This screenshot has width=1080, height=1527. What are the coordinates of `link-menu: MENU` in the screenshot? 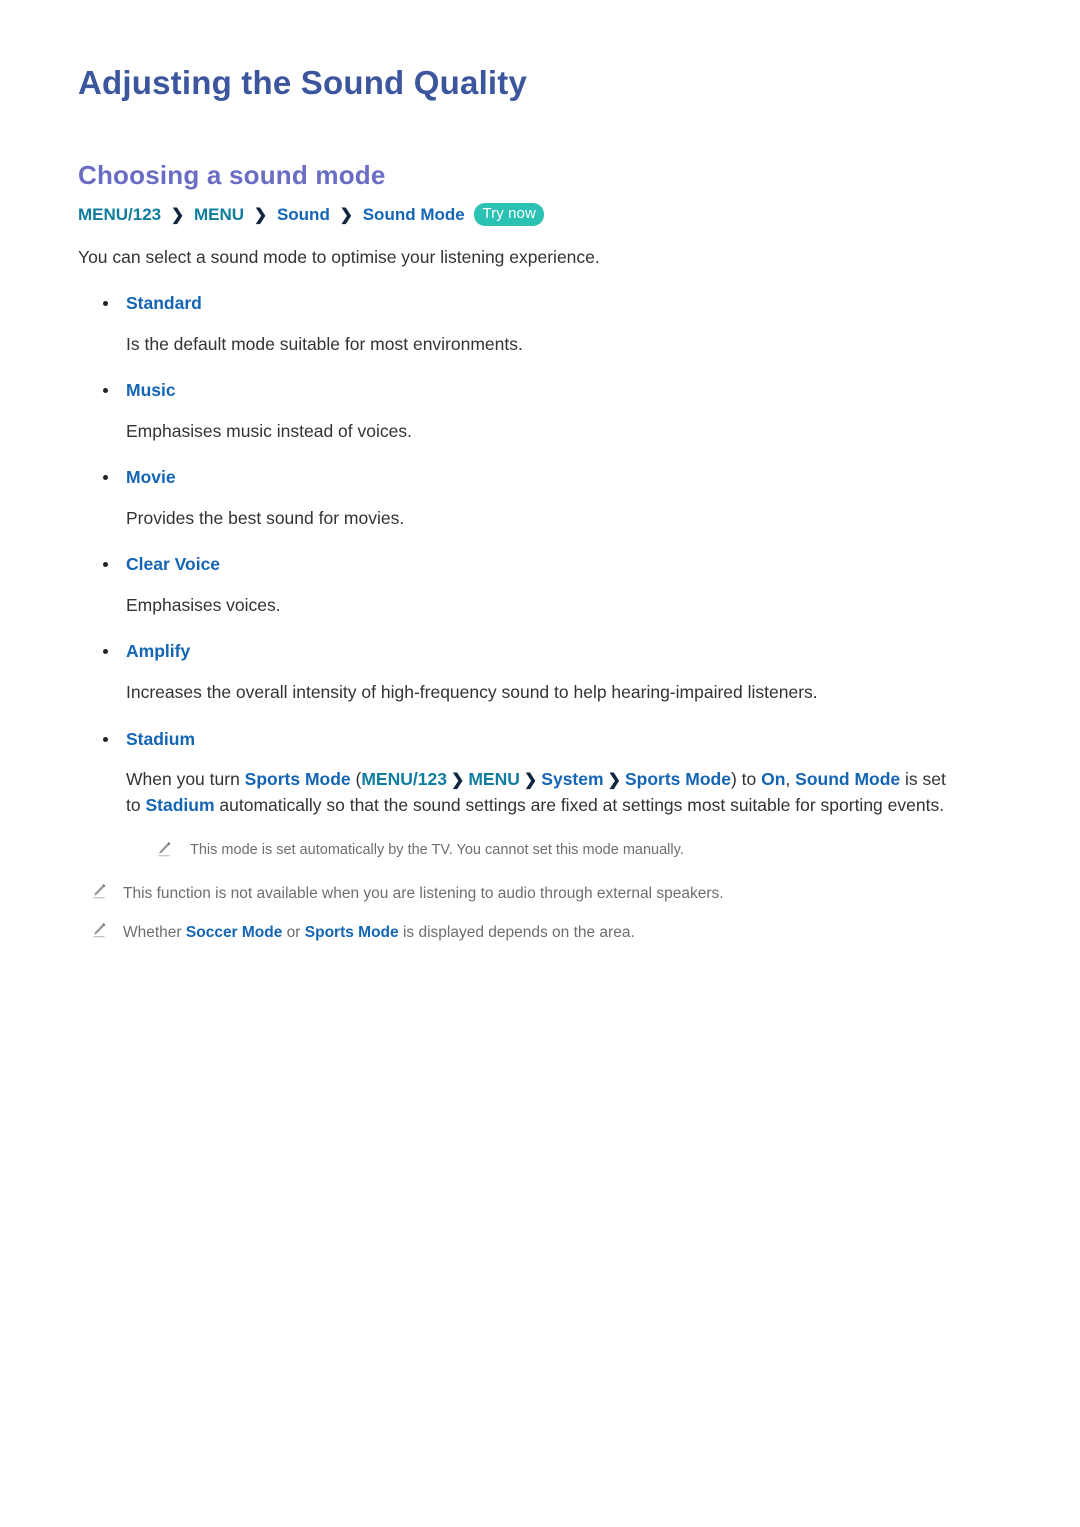 It's located at (494, 779).